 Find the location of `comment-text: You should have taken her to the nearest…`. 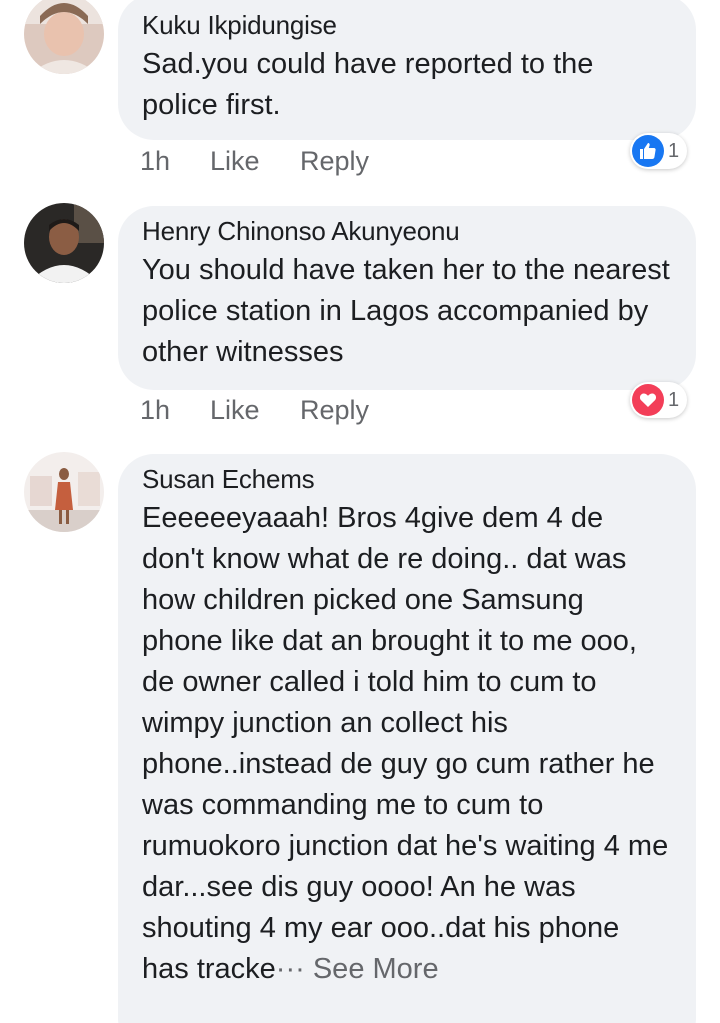

comment-text: You should have taken her to the nearest… is located at coordinates (406, 311).